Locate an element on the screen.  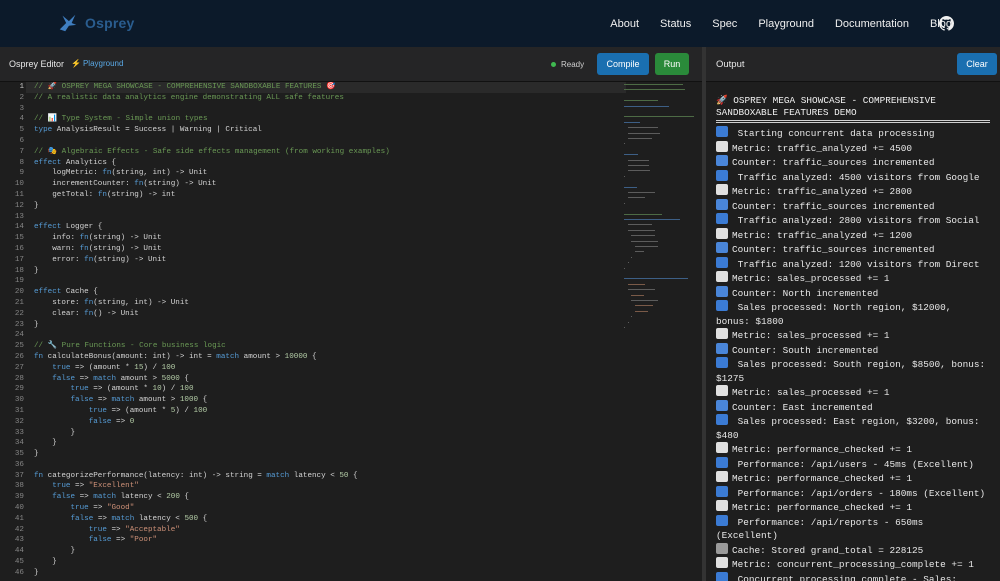
code-line: effect Logger { is located at coordinates (329, 227).